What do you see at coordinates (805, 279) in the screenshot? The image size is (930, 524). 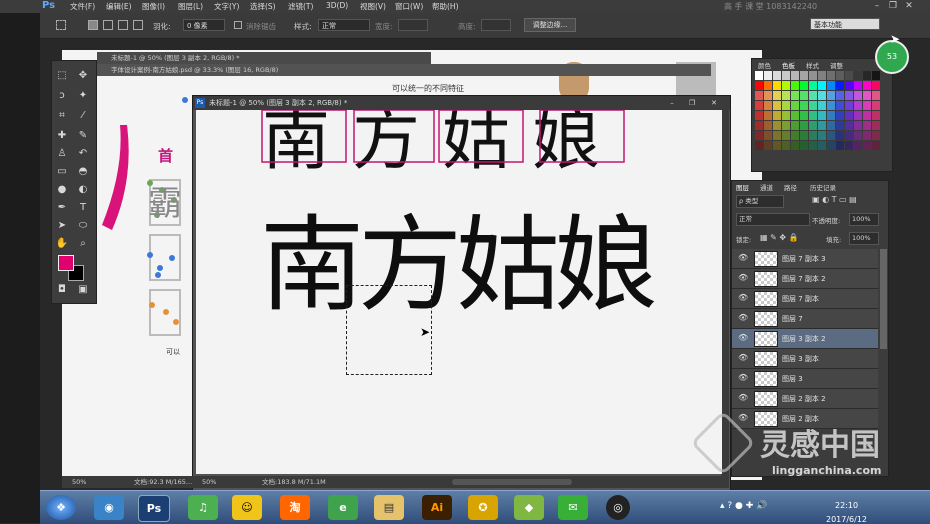 I see `layer-row: 👁 图层 7 副本 2` at bounding box center [805, 279].